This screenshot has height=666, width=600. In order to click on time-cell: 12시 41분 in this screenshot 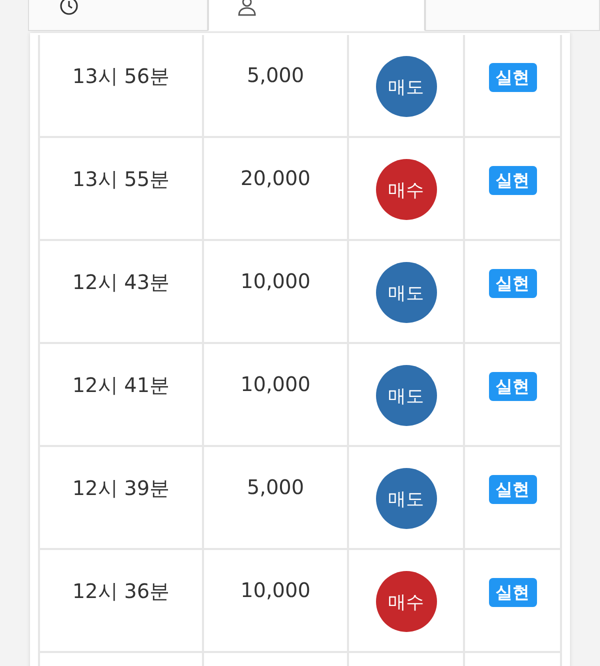, I will do `click(121, 385)`.